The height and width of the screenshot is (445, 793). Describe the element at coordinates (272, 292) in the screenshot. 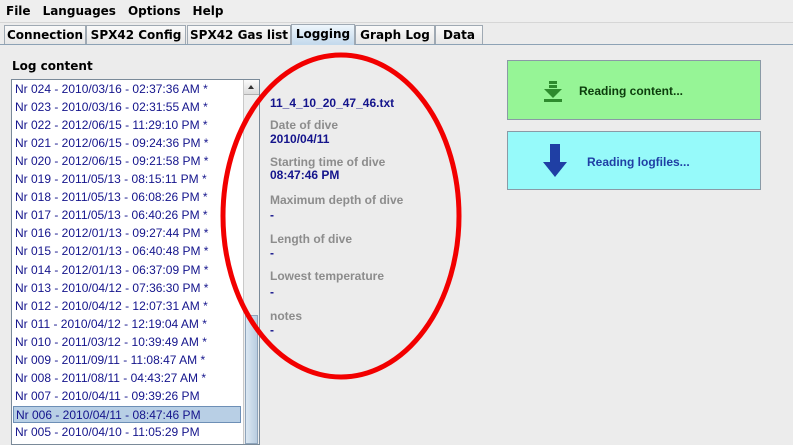

I see `lowest-temp-value: -` at that location.